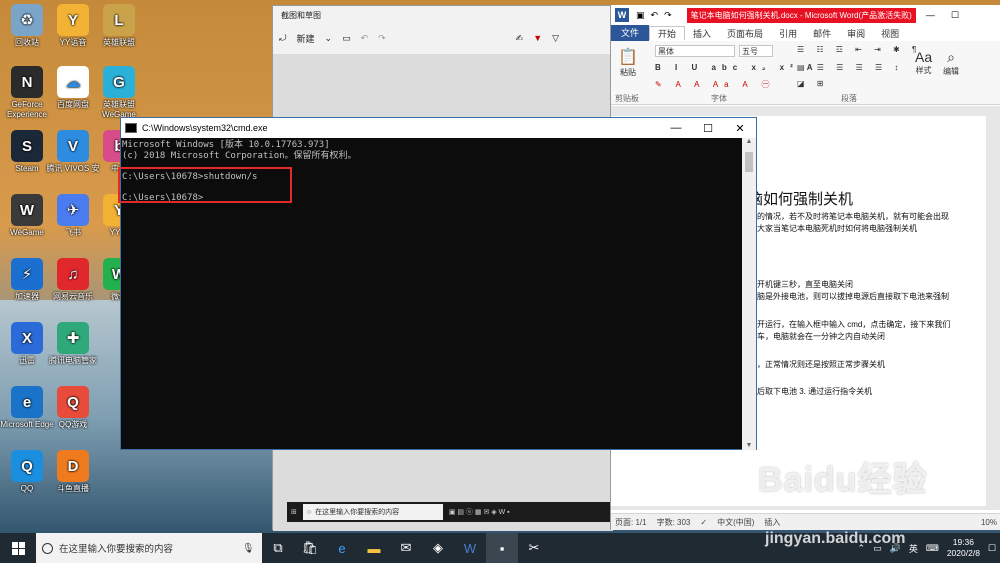 The width and height of the screenshot is (1000, 563). I want to click on douyu-icon: D, so click(73, 466).